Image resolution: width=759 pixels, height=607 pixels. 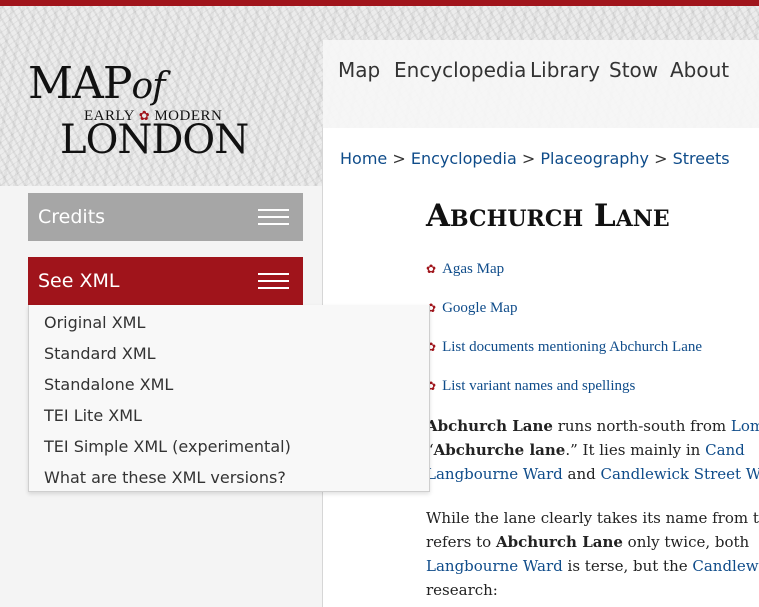 What do you see at coordinates (363, 158) in the screenshot?
I see `breadcrumb-home: Home` at bounding box center [363, 158].